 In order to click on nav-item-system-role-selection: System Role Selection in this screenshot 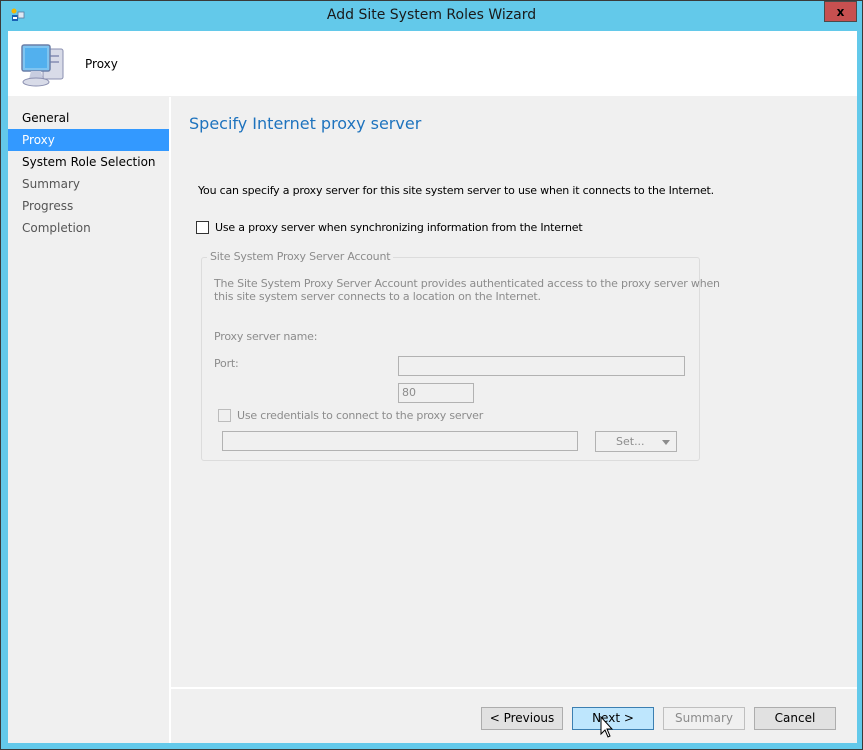, I will do `click(88, 162)`.